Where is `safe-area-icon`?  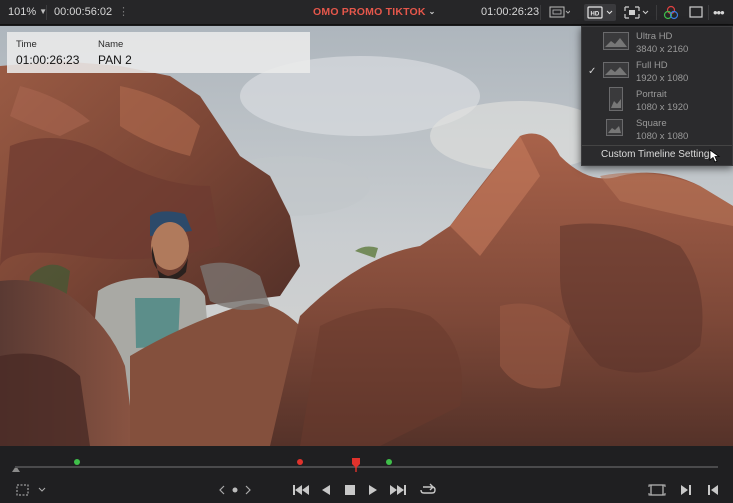
safe-area-icon is located at coordinates (559, 12).